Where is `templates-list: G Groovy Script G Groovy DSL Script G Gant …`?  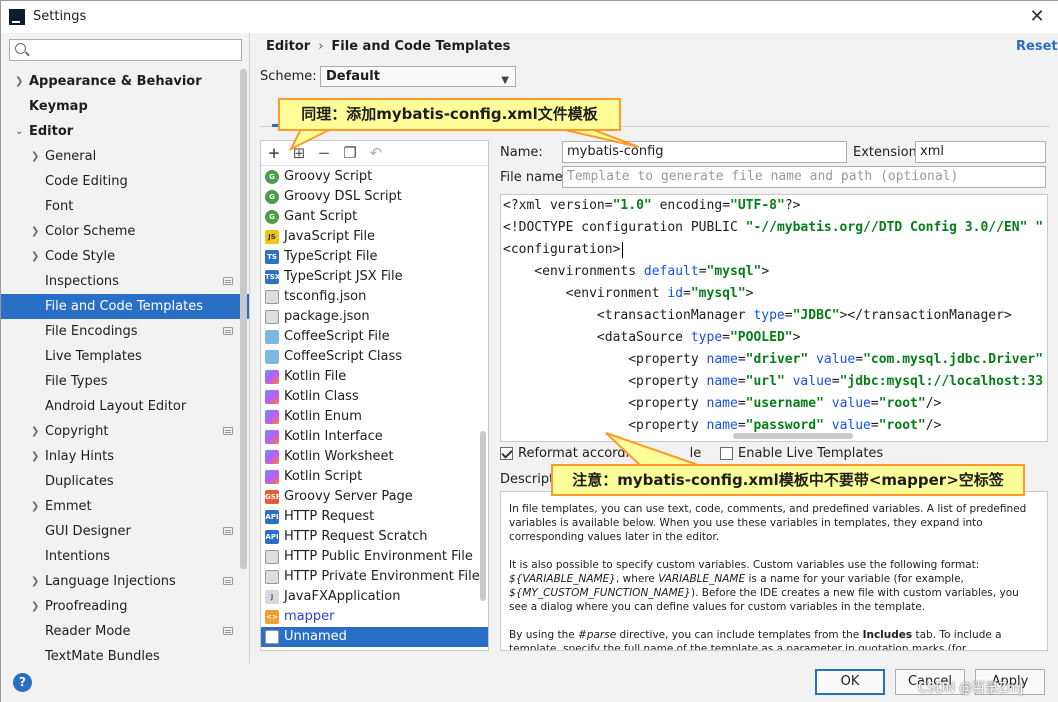 templates-list: G Groovy Script G Groovy DSL Script G Gant … is located at coordinates (374, 407).